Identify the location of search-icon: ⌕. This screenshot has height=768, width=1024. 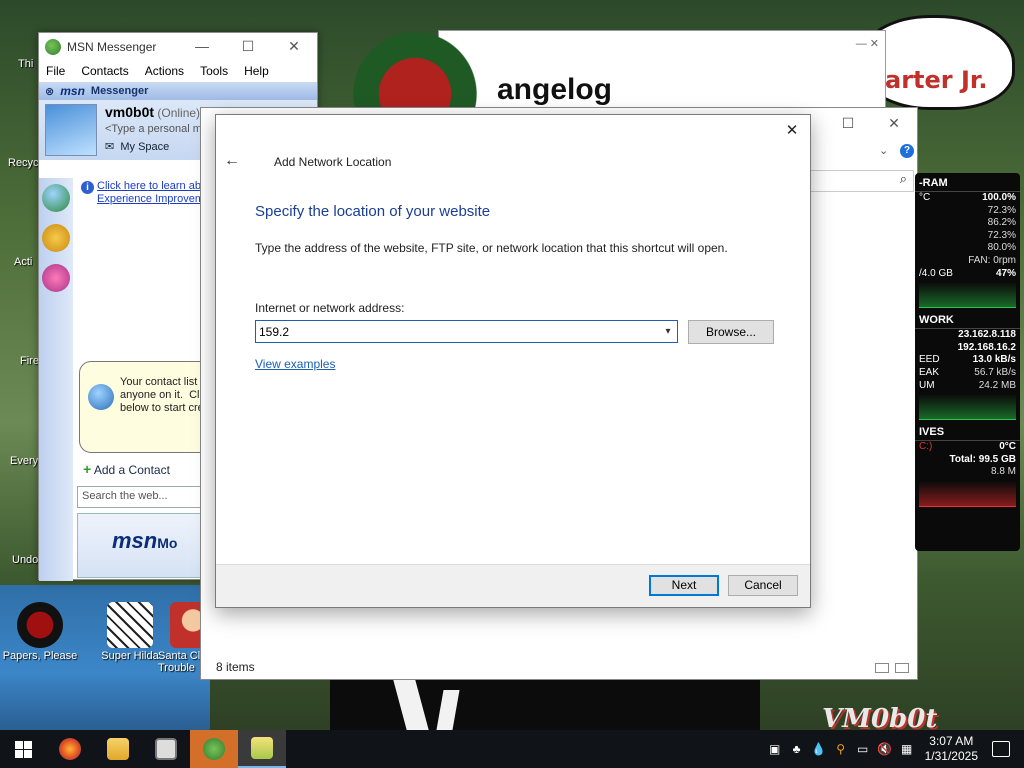
(861, 181).